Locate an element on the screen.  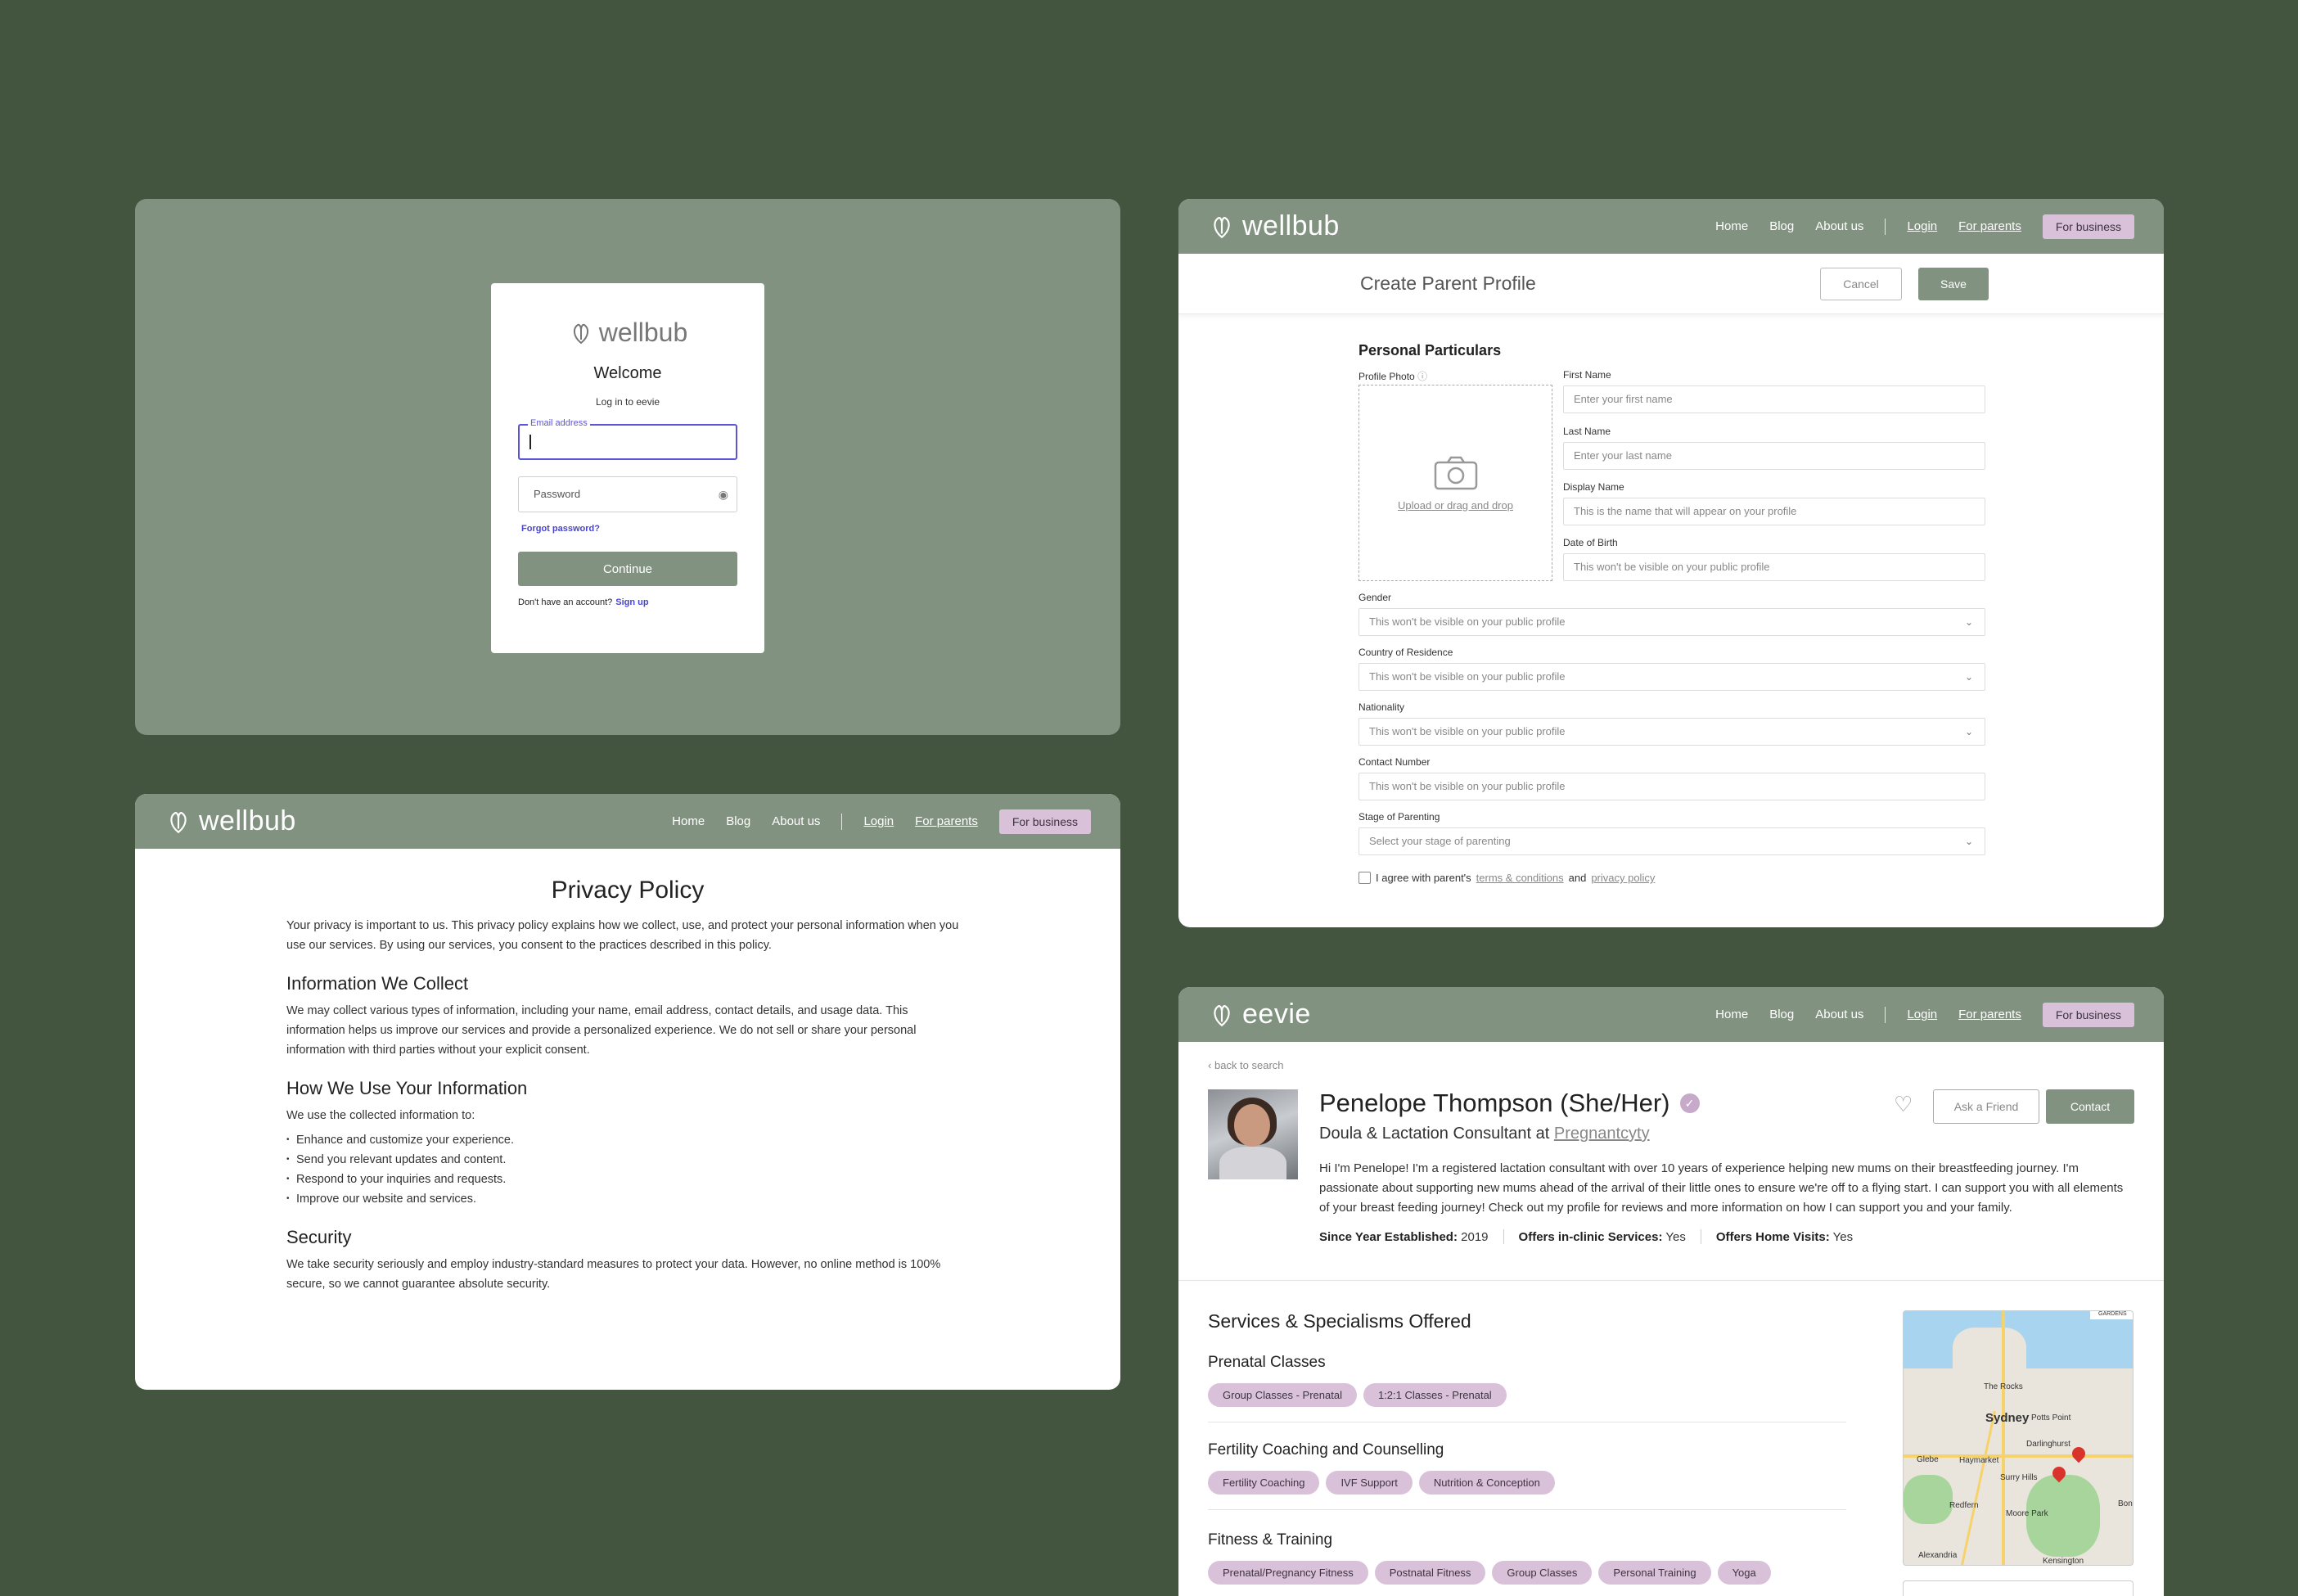
service-tag: Group Classes is located at coordinates (1543, 1573).